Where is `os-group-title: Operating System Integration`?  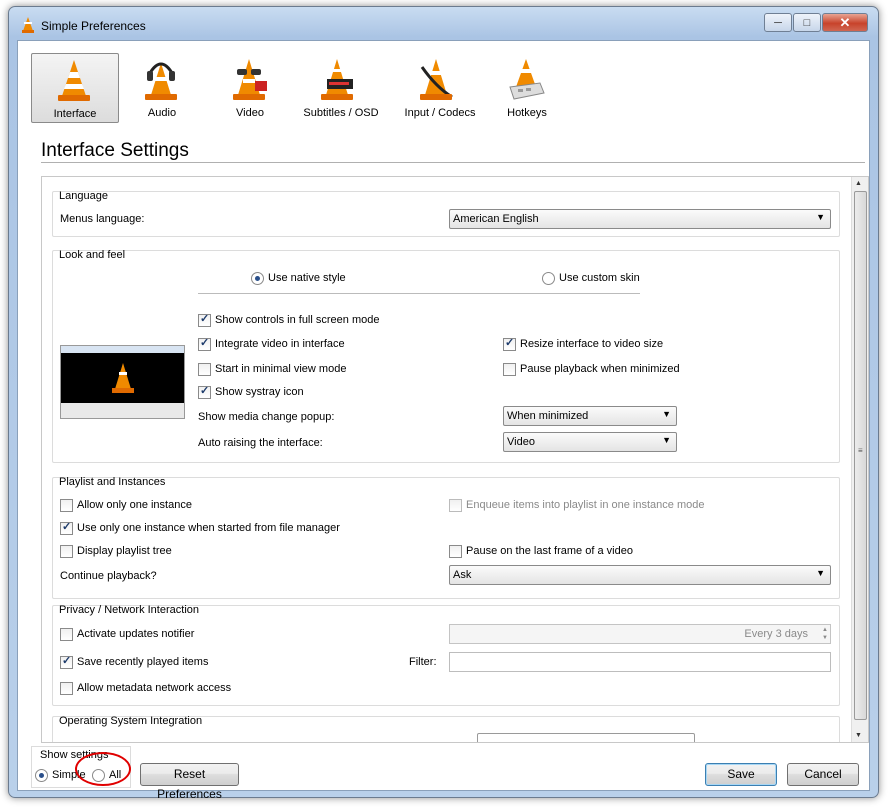 os-group-title: Operating System Integration is located at coordinates (131, 721).